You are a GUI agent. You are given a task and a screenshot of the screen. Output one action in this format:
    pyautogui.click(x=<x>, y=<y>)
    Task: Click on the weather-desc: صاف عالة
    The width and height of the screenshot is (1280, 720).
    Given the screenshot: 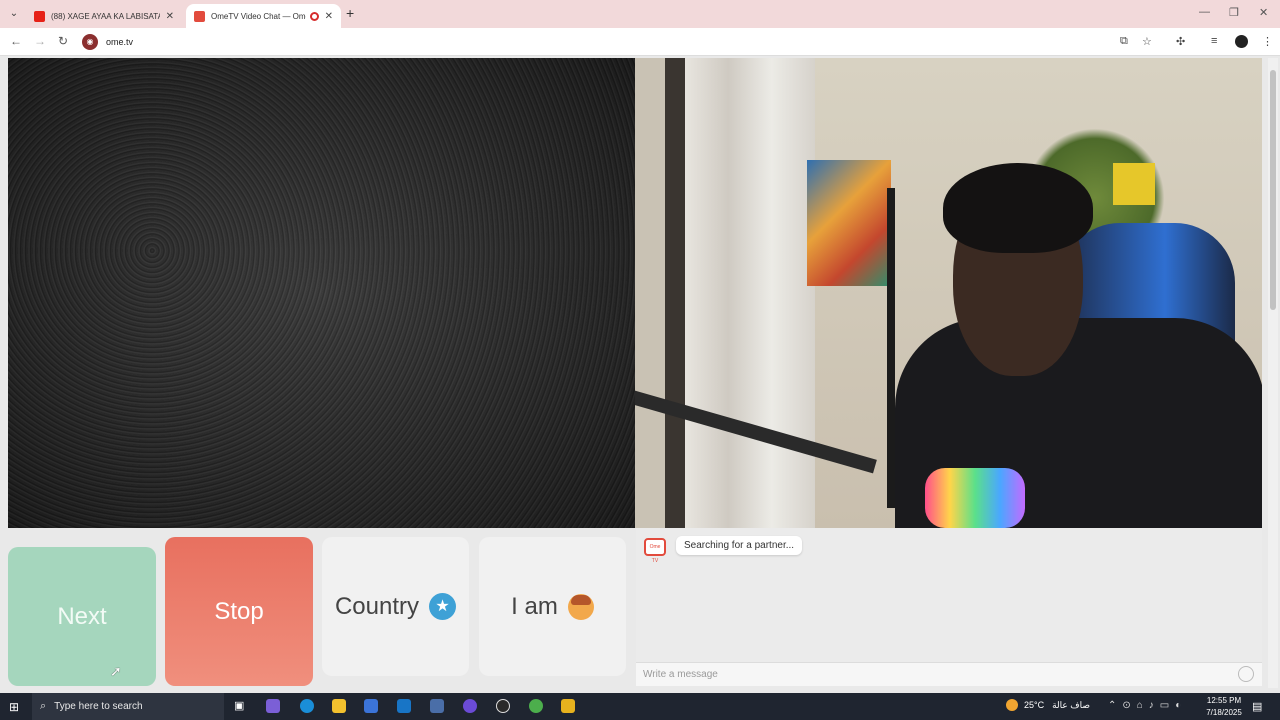 What is the action you would take?
    pyautogui.click(x=1071, y=704)
    